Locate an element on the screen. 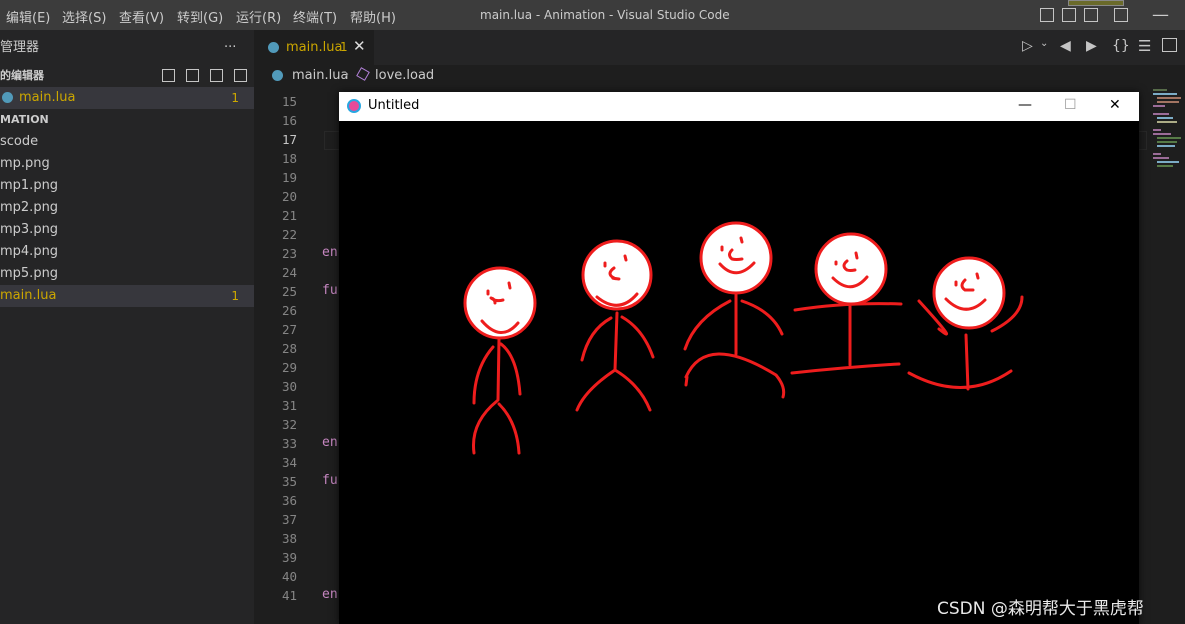  tab-main-lua: main.lua 1 ✕ is located at coordinates (314, 47).